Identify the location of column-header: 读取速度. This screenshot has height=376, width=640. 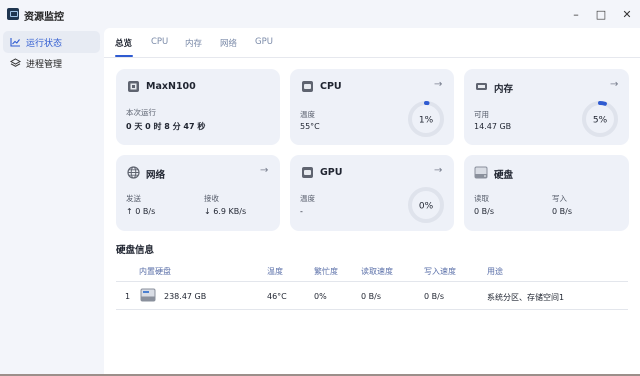
(377, 271).